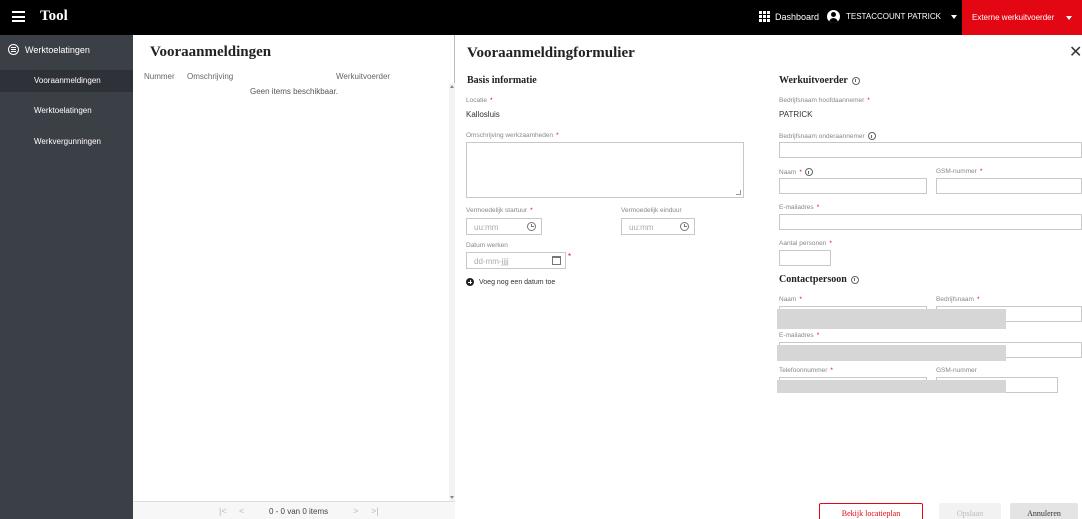  I want to click on section-title-basis: Basis informatie, so click(502, 80).